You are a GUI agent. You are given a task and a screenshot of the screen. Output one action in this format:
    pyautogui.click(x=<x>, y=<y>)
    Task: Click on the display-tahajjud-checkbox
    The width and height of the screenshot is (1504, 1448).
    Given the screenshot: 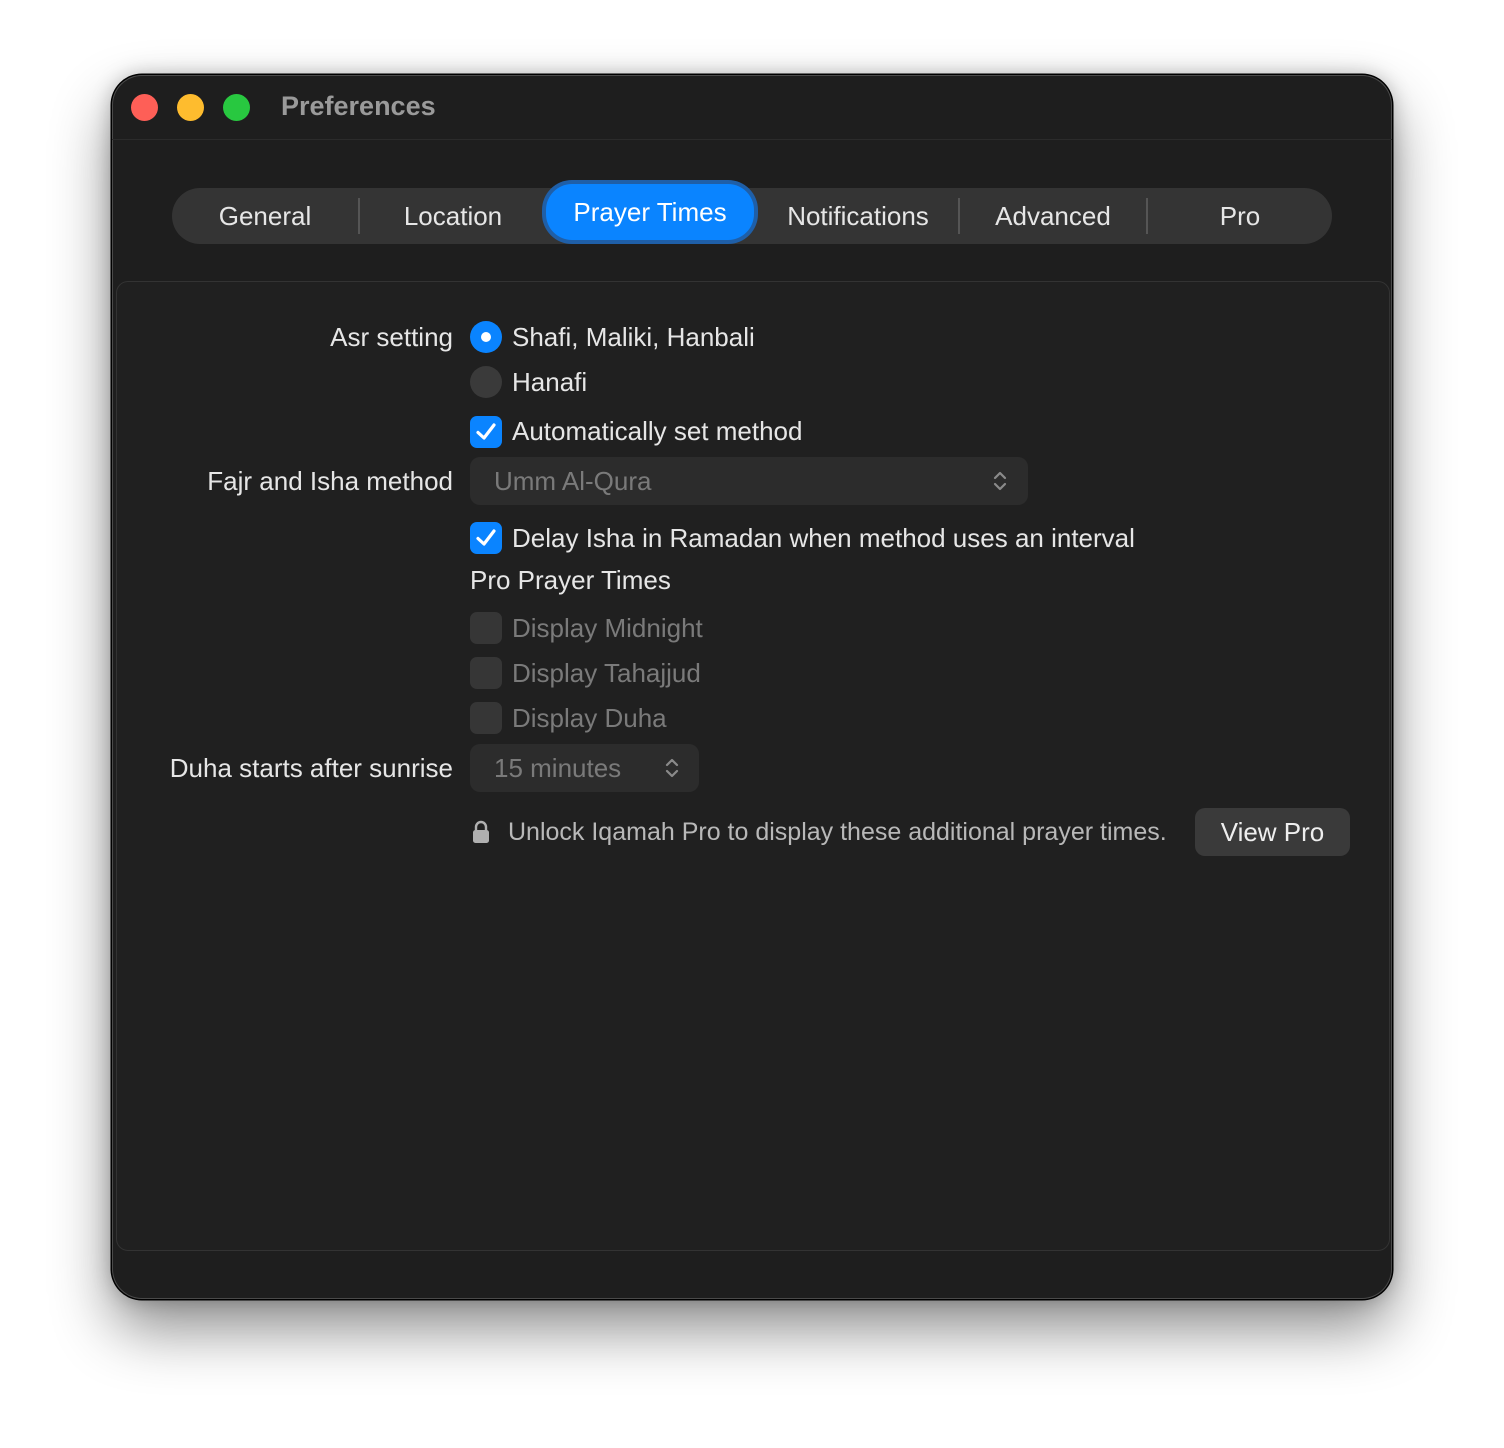 What is the action you would take?
    pyautogui.click(x=486, y=673)
    